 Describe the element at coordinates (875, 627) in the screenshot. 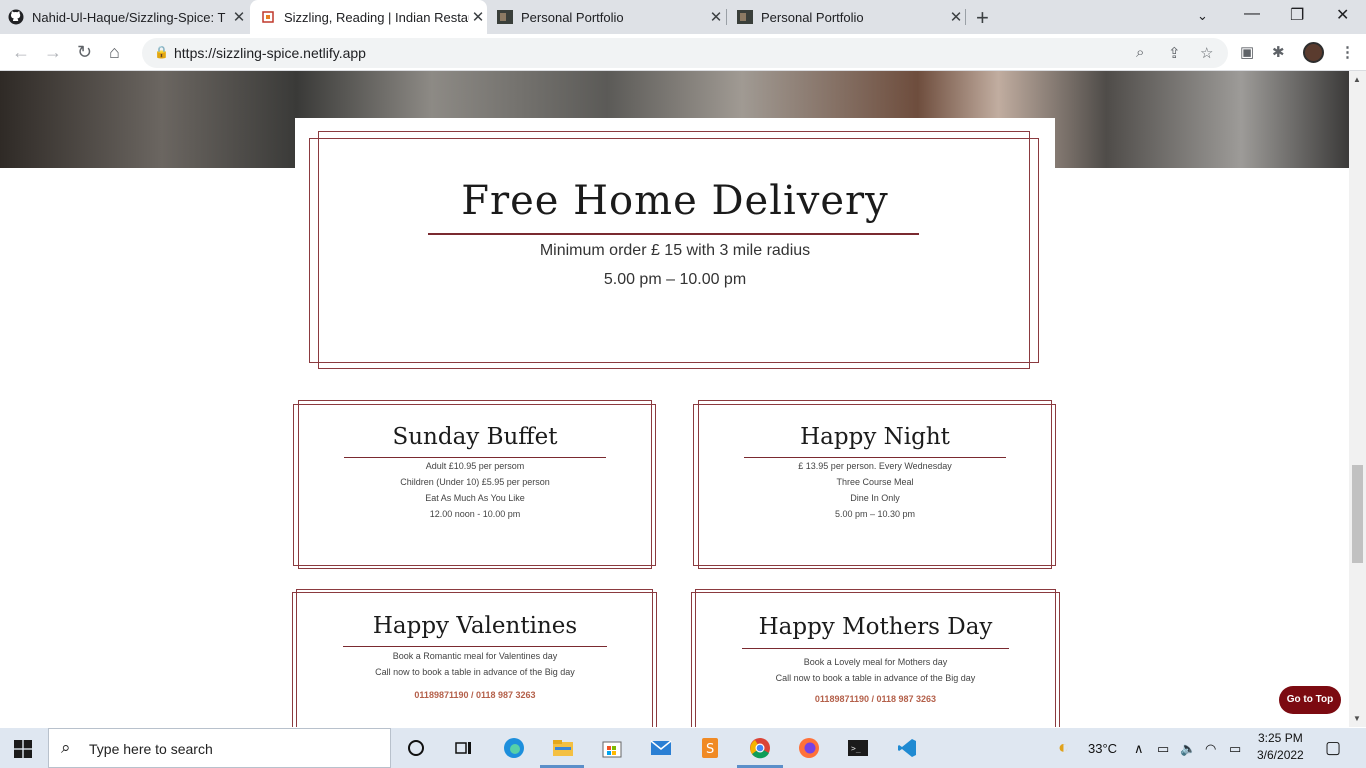

I see `offer-title: Happy Mothers Day` at that location.